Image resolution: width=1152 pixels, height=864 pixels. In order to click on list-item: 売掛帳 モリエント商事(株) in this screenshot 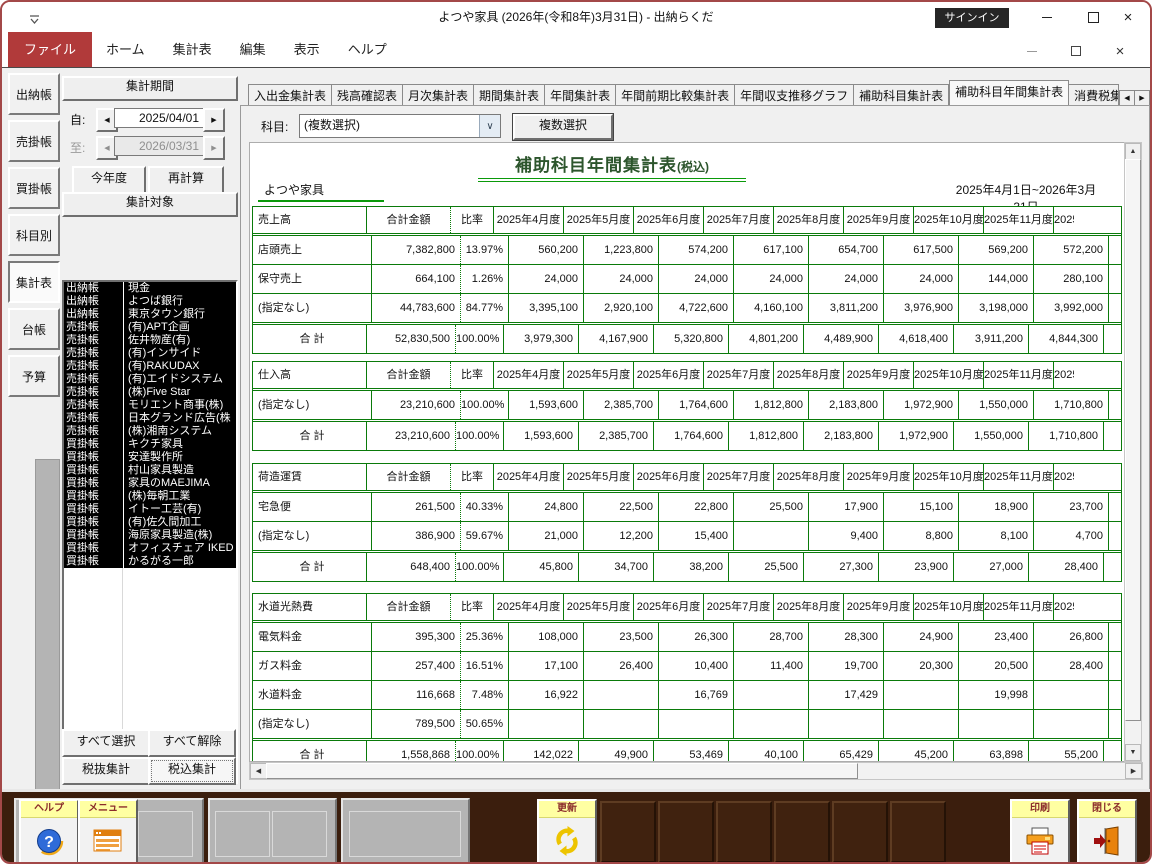, I will do `click(150, 405)`.